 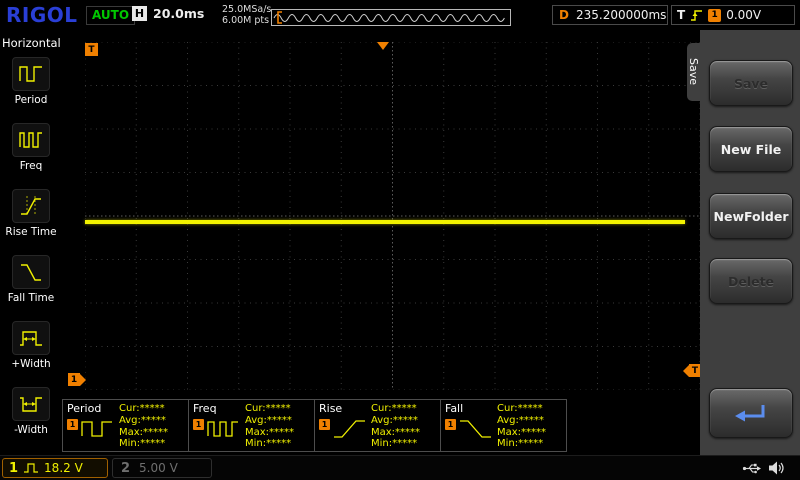 What do you see at coordinates (777, 470) in the screenshot?
I see `speaker-icon` at bounding box center [777, 470].